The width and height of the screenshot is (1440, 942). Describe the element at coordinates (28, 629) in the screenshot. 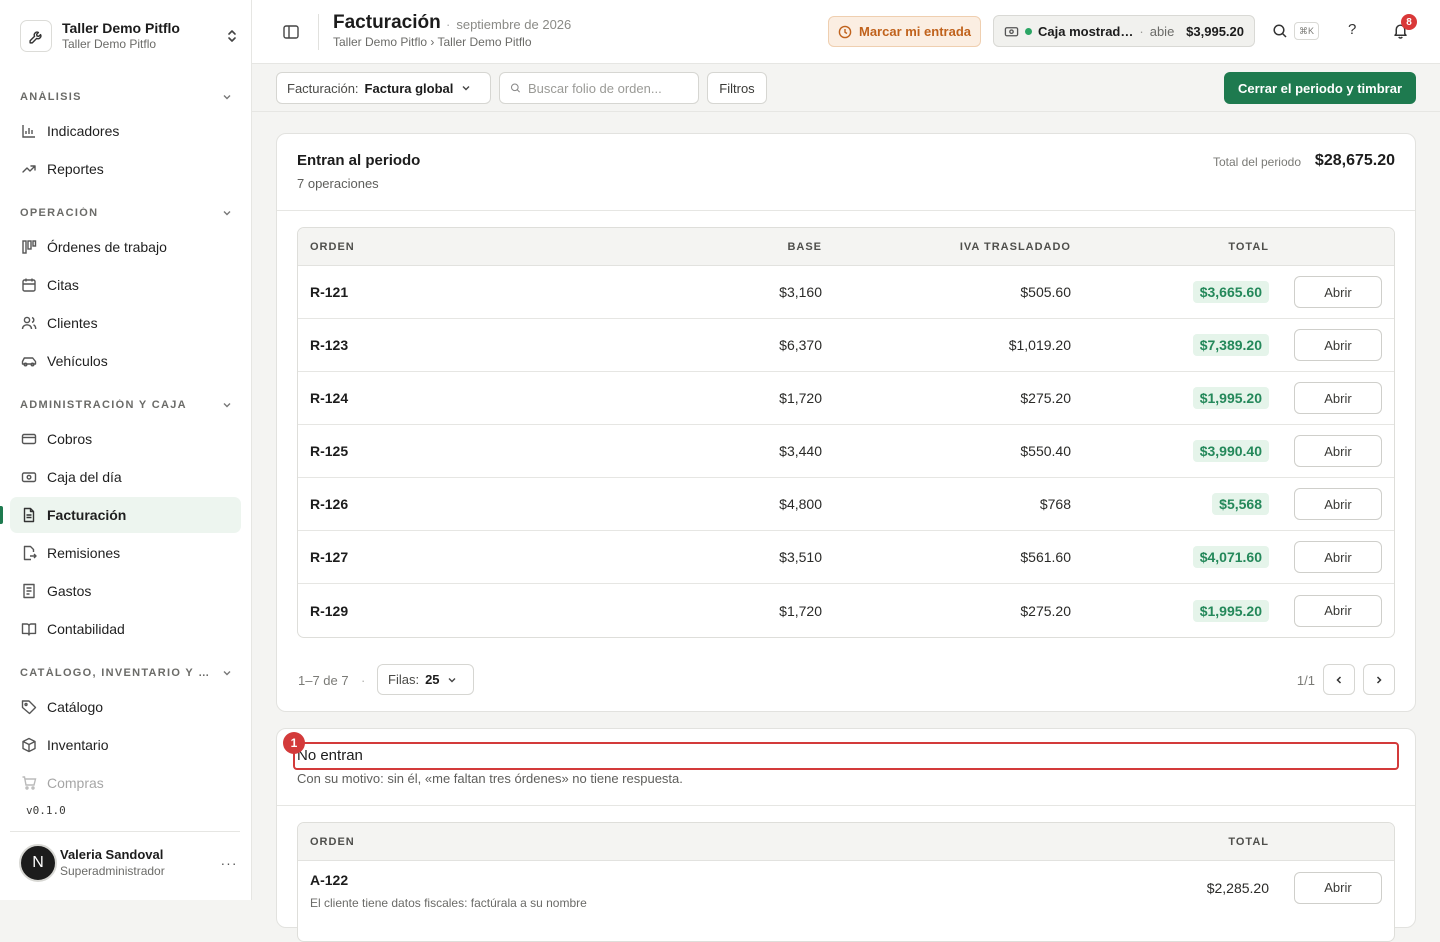

I see `book-icon` at that location.